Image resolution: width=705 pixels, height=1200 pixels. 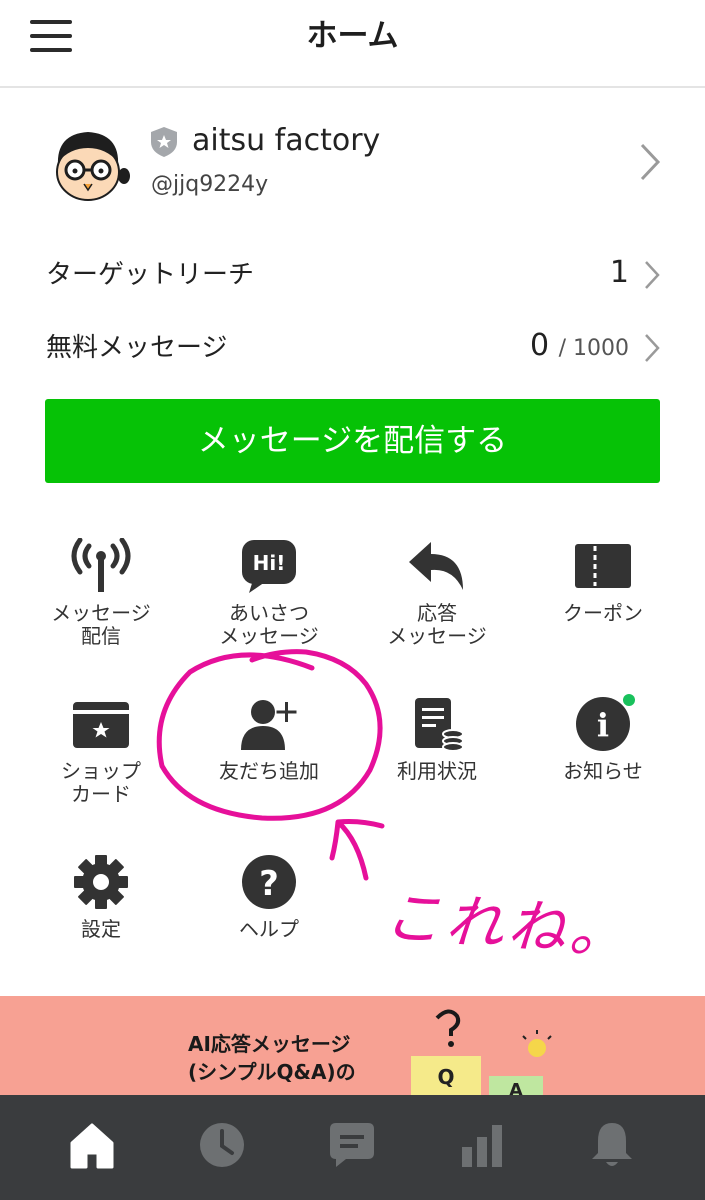 I want to click on tile-label: クーポン, so click(x=603, y=613).